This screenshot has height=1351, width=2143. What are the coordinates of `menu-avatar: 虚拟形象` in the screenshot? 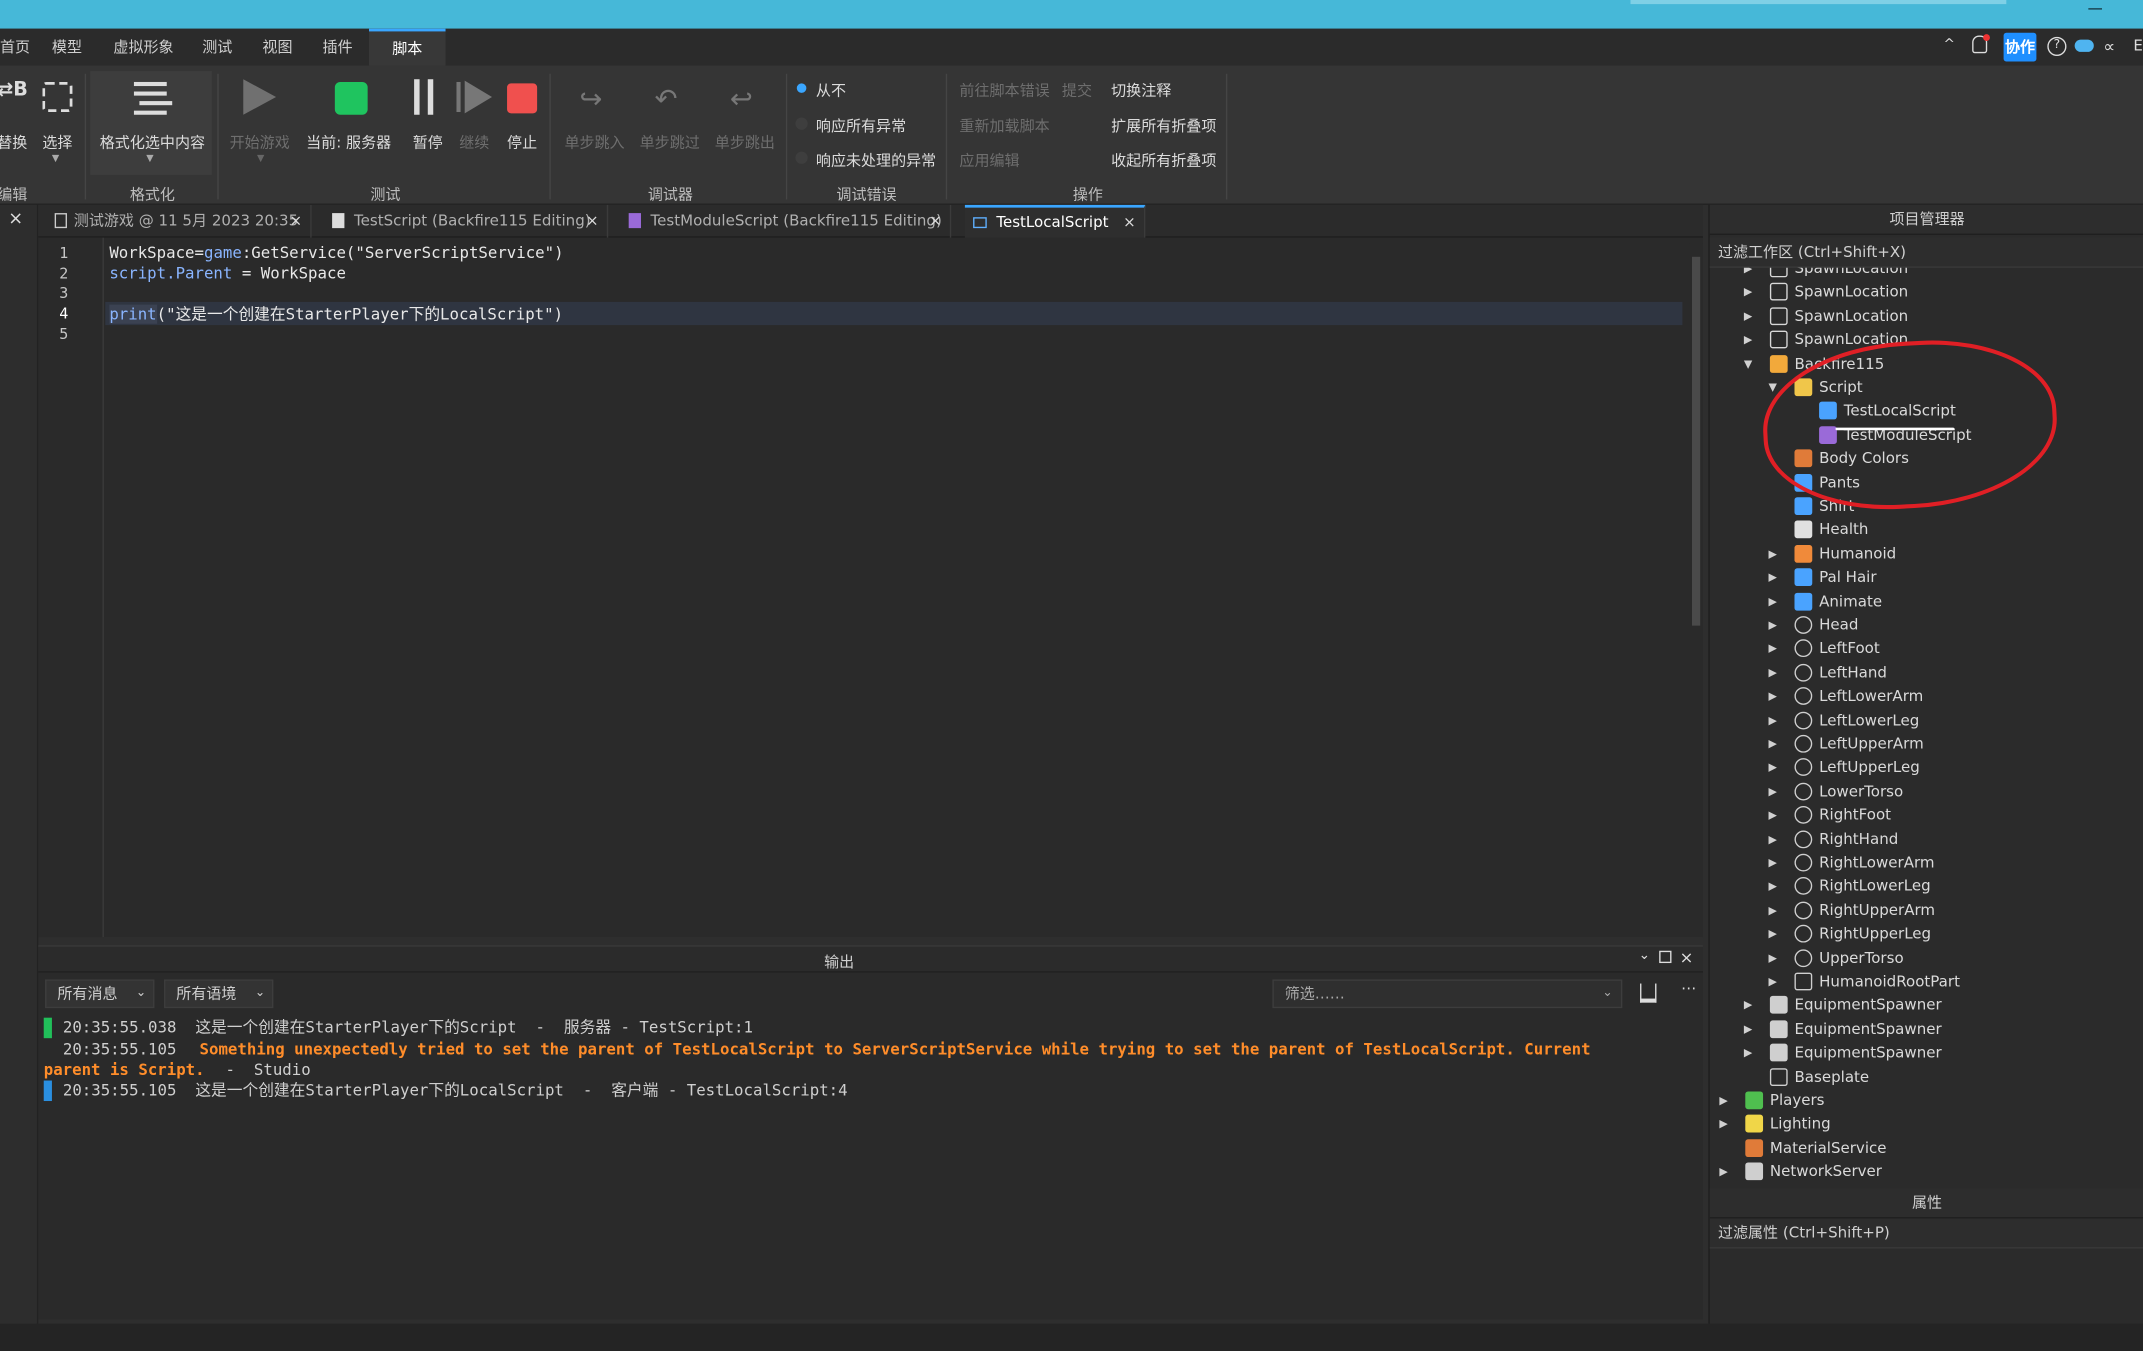 It's located at (143, 47).